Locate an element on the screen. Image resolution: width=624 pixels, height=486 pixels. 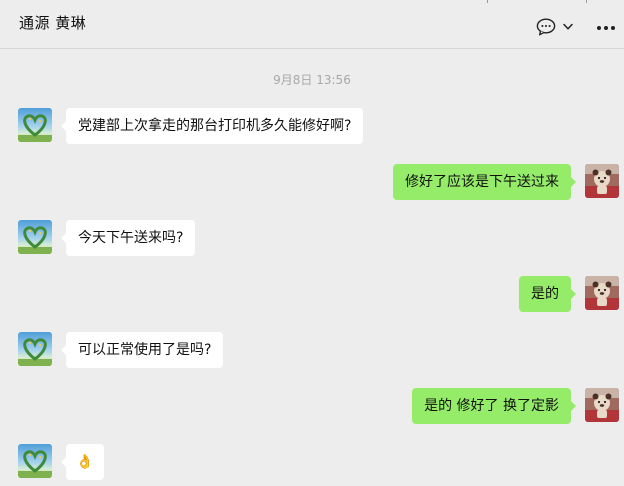
chevron-down-icon is located at coordinates (568, 27).